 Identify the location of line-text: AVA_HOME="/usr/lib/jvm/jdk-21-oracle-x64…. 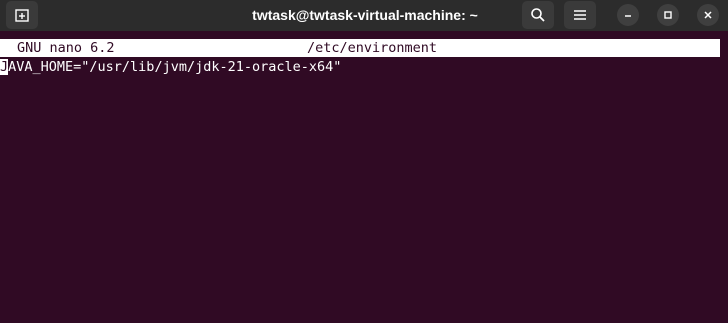
(175, 67).